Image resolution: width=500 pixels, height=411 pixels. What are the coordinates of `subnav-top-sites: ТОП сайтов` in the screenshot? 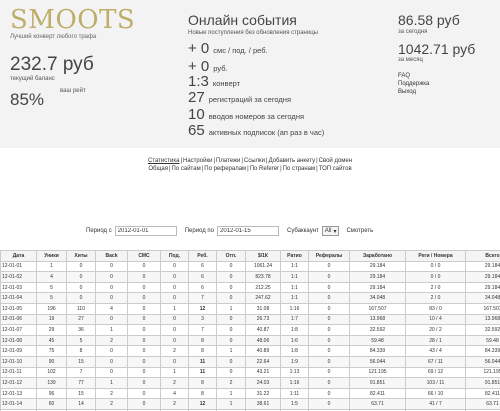 It's located at (335, 169).